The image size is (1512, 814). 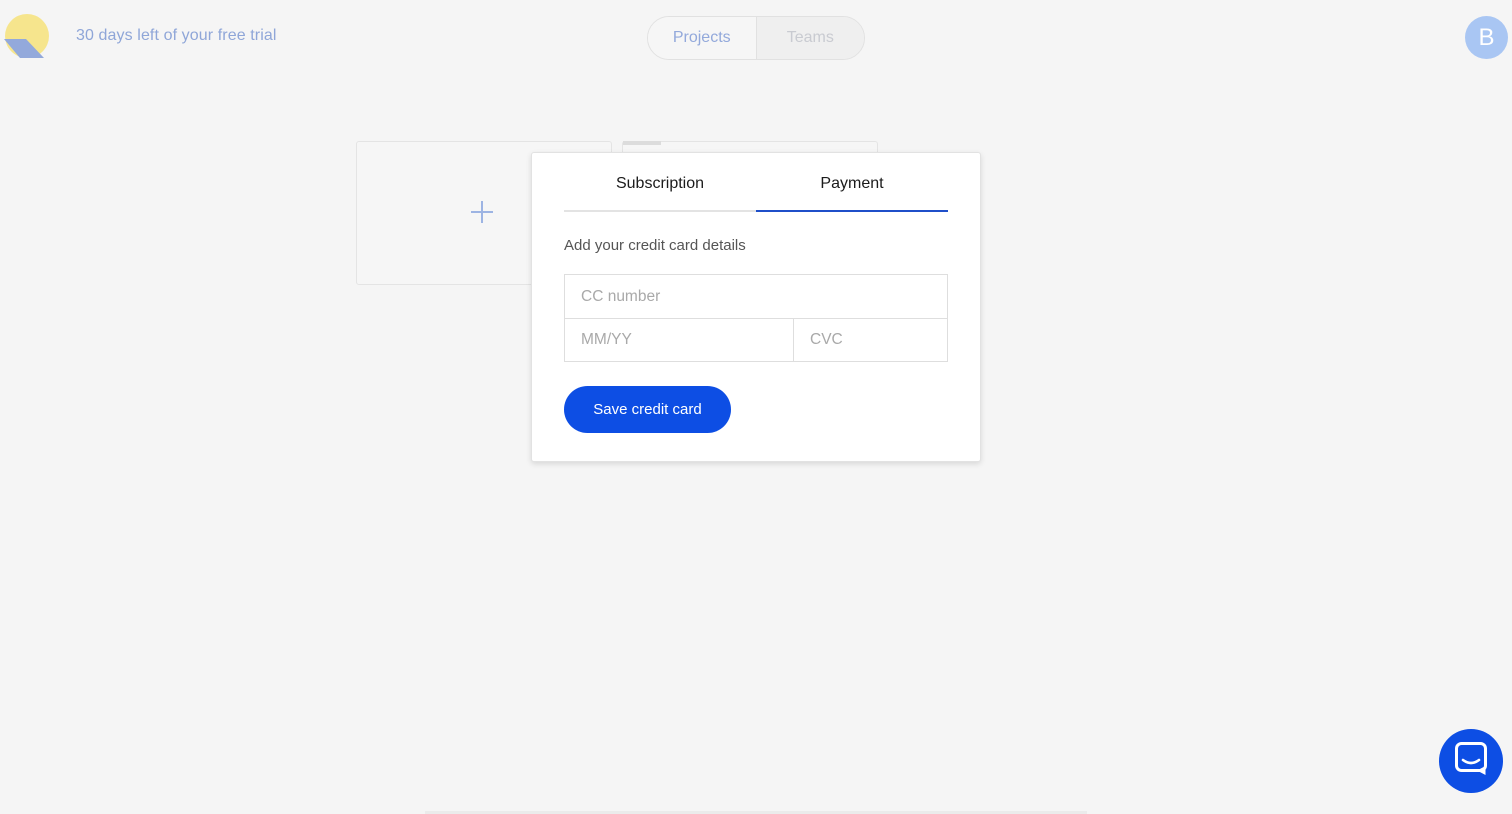 I want to click on project-card-tab, so click(x=642, y=143).